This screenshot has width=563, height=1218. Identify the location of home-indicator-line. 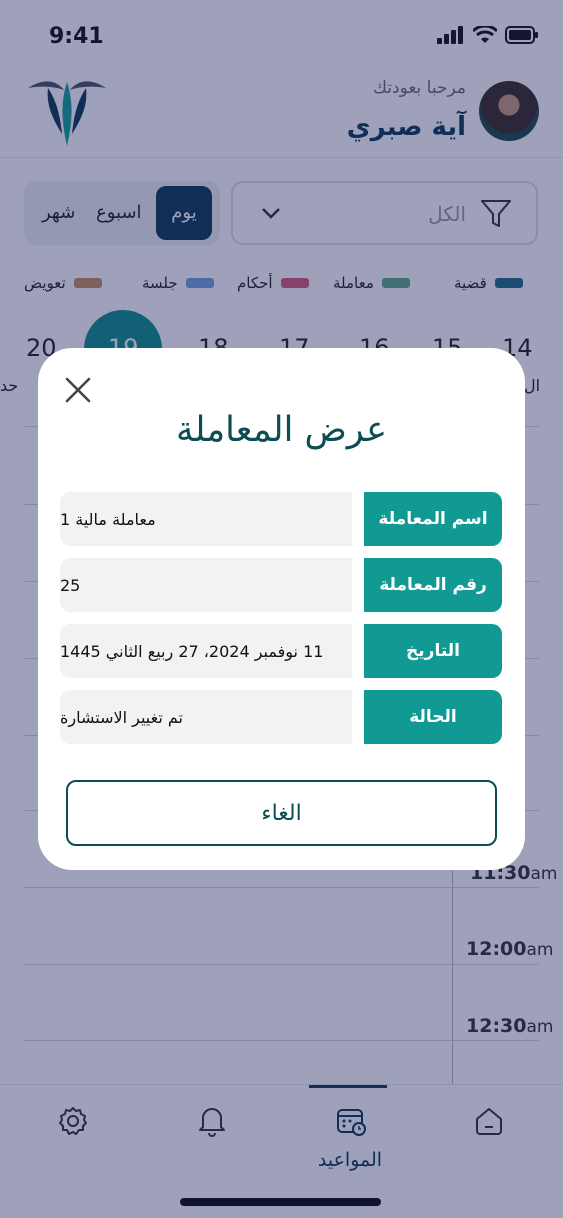
(280, 1202).